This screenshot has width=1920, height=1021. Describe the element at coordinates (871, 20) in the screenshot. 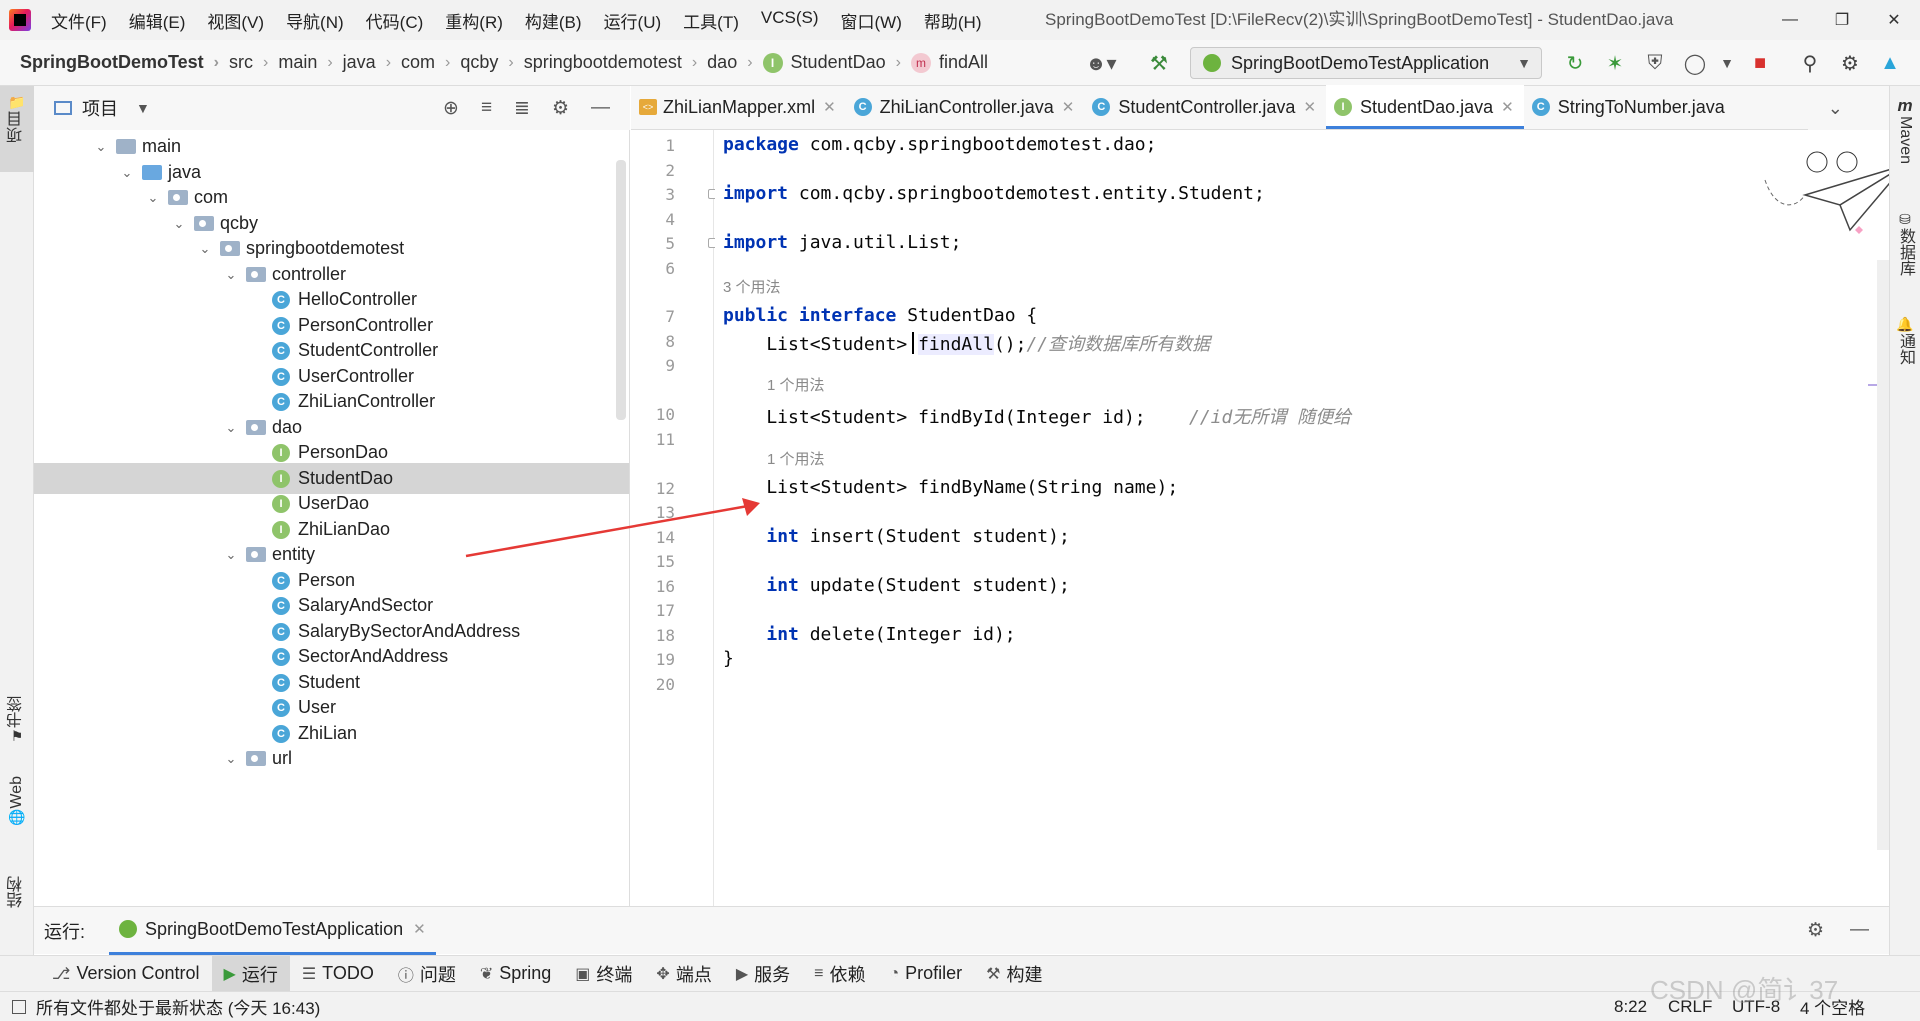

I see `menu-item: 窗口(W)` at that location.